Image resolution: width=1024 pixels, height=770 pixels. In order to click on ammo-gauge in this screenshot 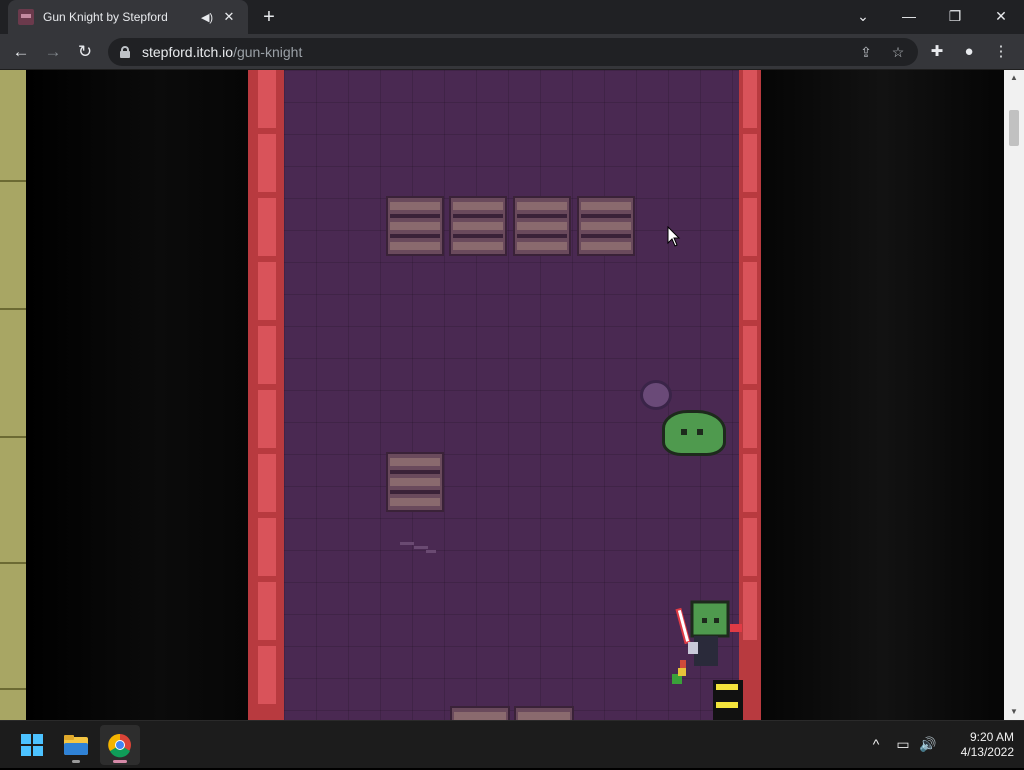, I will do `click(728, 700)`.